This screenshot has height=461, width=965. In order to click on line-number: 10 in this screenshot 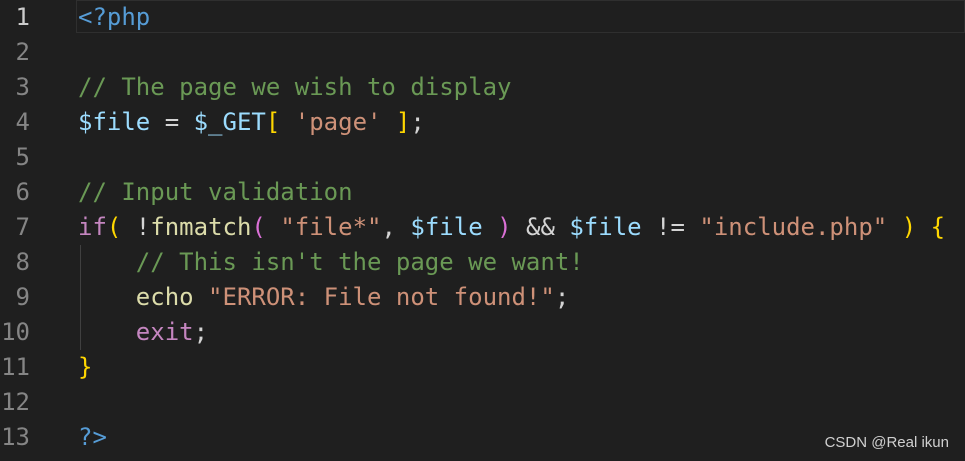, I will do `click(15, 332)`.